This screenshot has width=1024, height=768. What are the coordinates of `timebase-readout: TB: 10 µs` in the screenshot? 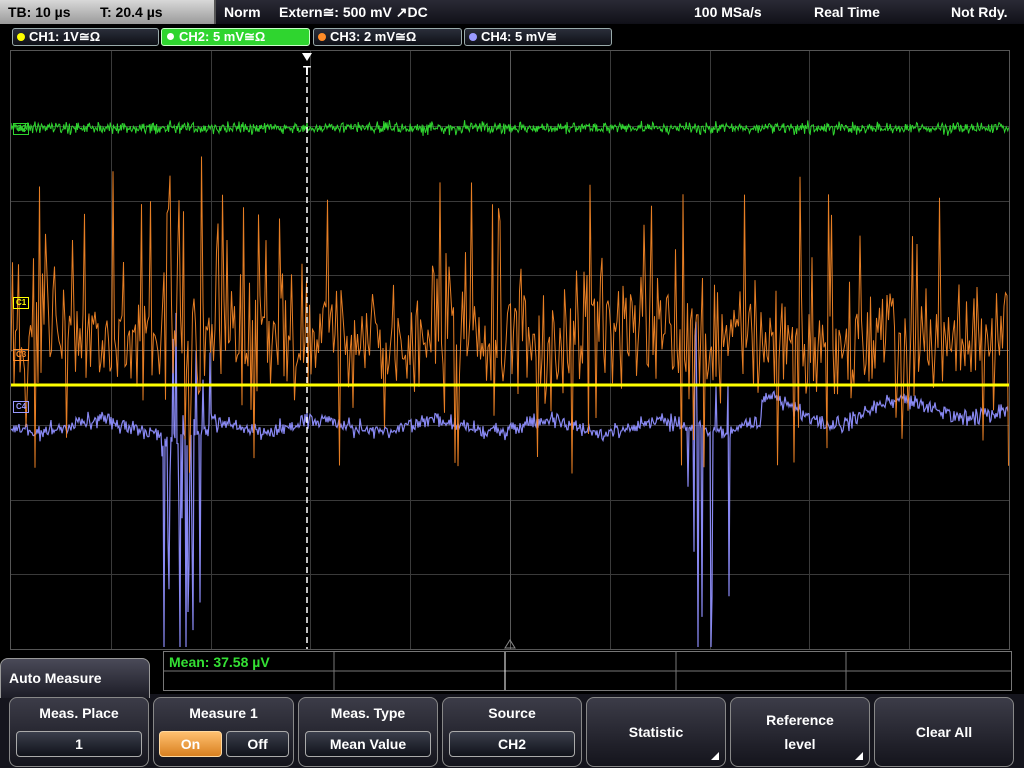 It's located at (39, 12).